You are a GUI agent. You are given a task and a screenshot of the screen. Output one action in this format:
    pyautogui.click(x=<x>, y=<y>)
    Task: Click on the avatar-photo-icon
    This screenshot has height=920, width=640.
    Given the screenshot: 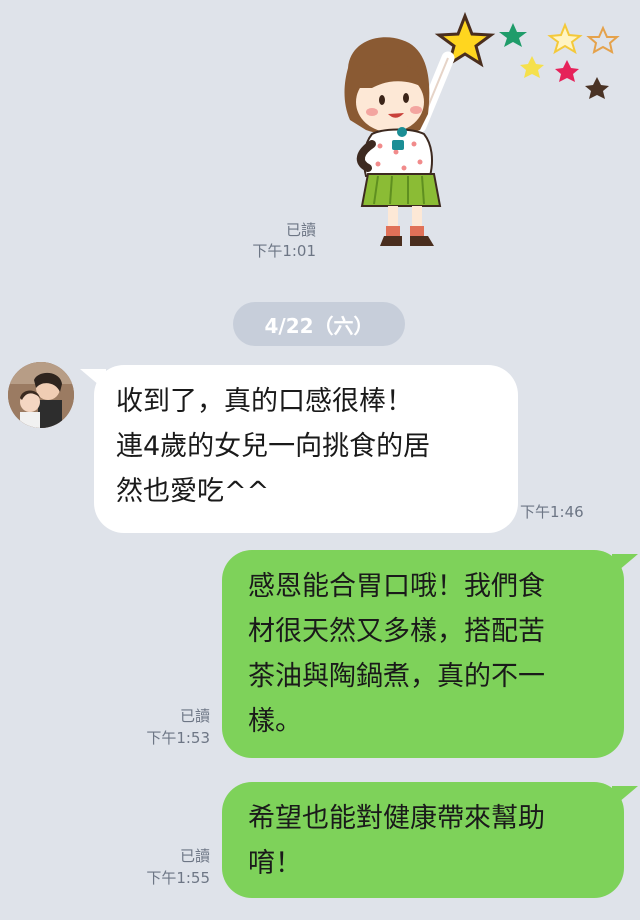 What is the action you would take?
    pyautogui.click(x=41, y=395)
    